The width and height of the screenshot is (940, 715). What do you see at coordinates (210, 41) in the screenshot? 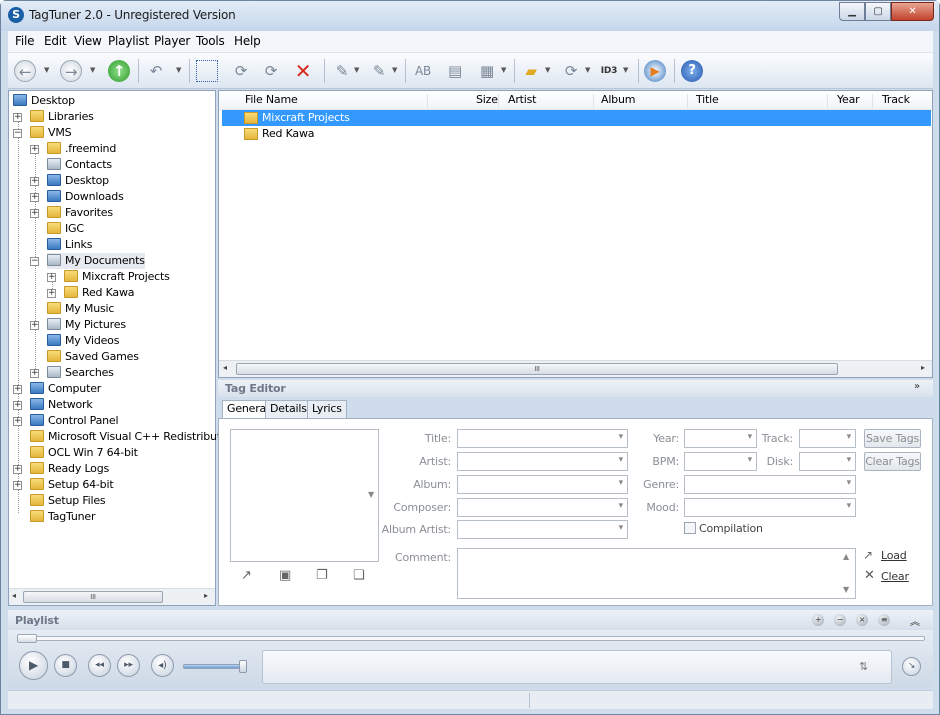
I see `menu-tools: Tools` at bounding box center [210, 41].